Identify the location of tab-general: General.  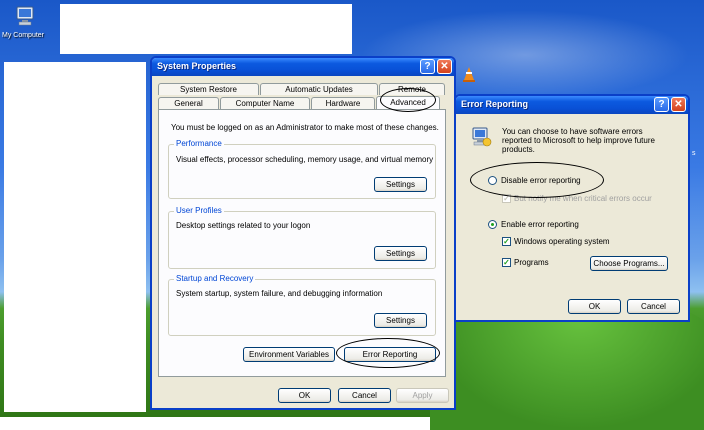
(188, 103).